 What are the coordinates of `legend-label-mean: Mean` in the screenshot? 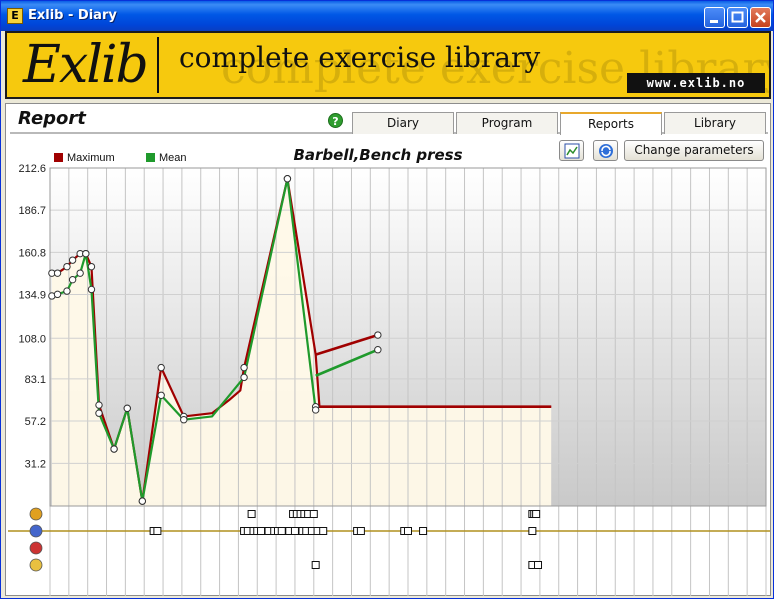 It's located at (173, 158).